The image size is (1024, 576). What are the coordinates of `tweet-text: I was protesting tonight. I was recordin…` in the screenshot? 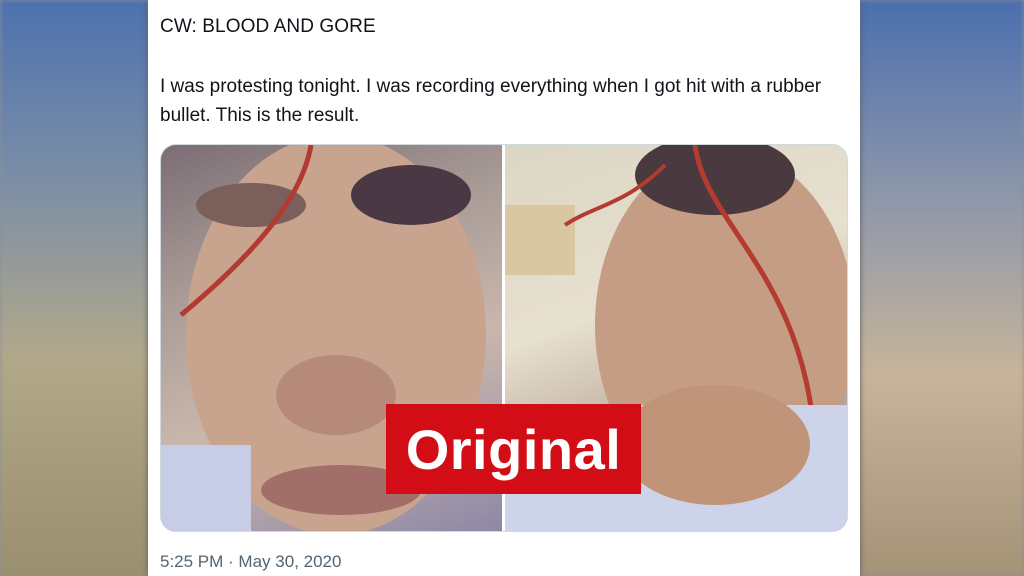 It's located at (491, 101).